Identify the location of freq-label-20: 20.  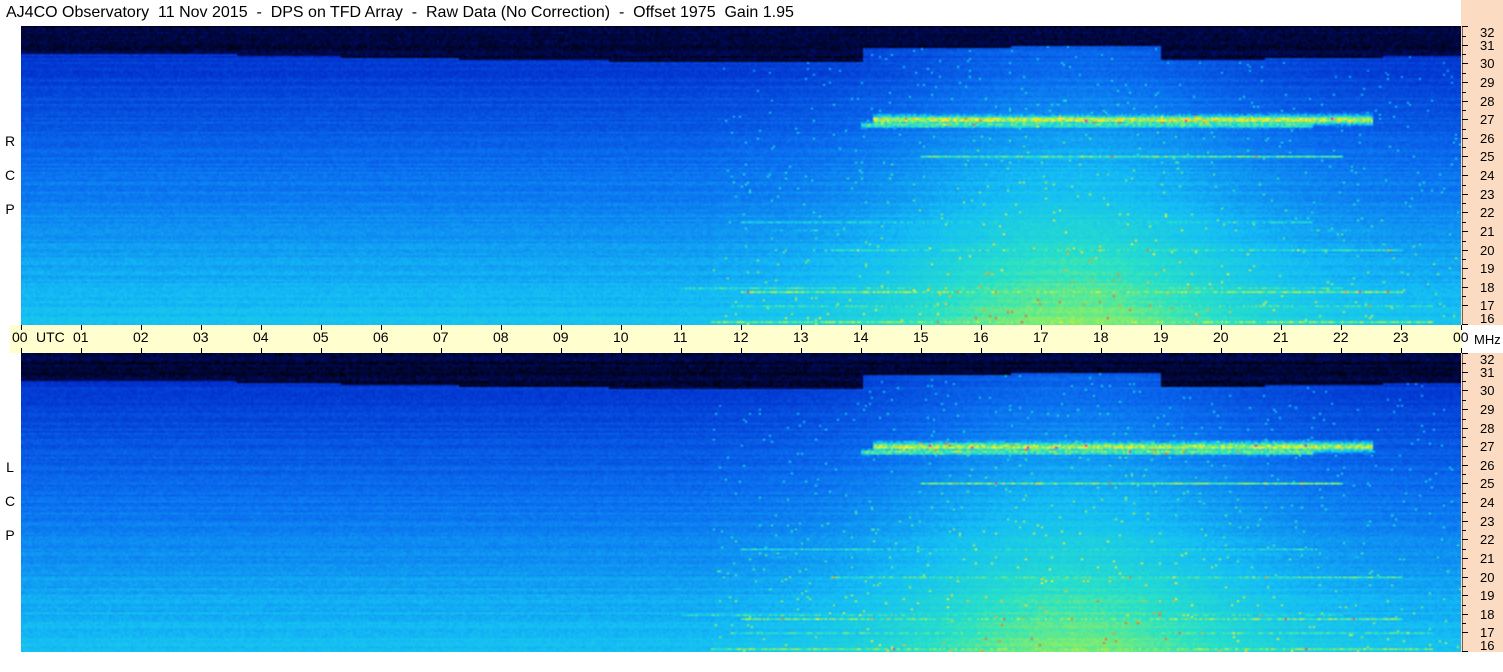
(1487, 250).